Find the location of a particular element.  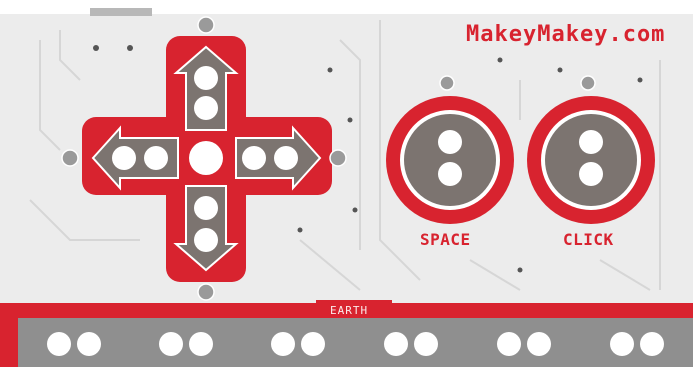

earth-label: EARTH is located at coordinates (349, 310).